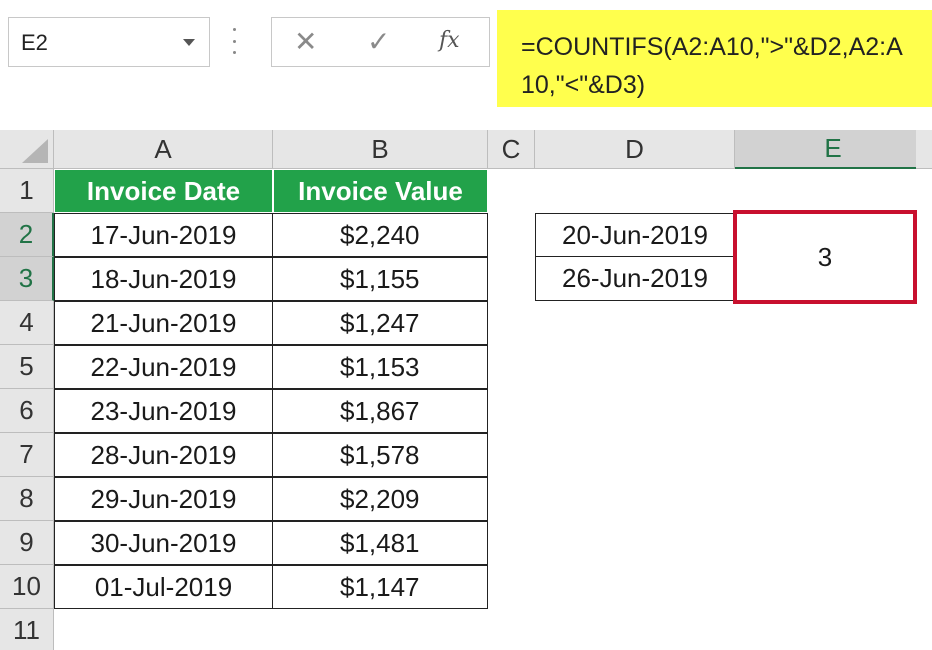 Image resolution: width=932 pixels, height=650 pixels. I want to click on row-header-8: 8, so click(27, 499).